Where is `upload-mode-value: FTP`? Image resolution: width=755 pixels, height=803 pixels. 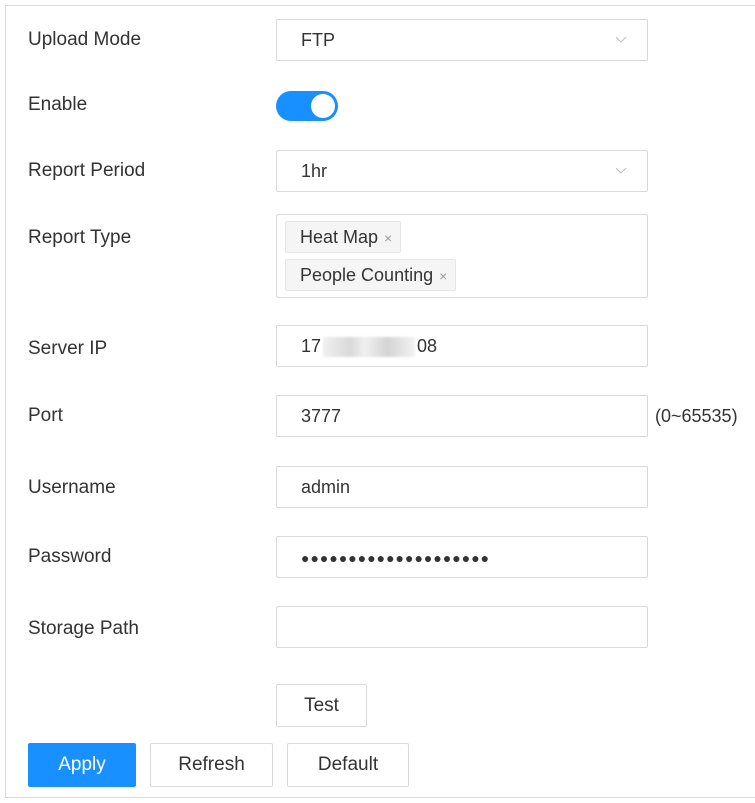
upload-mode-value: FTP is located at coordinates (318, 40).